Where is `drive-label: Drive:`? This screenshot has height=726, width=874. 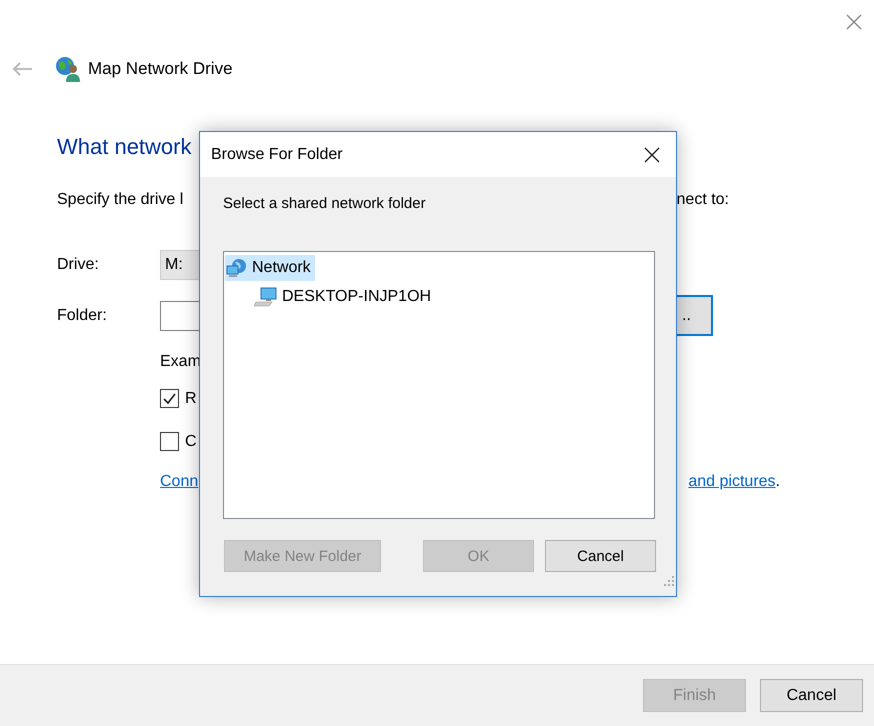
drive-label: Drive: is located at coordinates (78, 265).